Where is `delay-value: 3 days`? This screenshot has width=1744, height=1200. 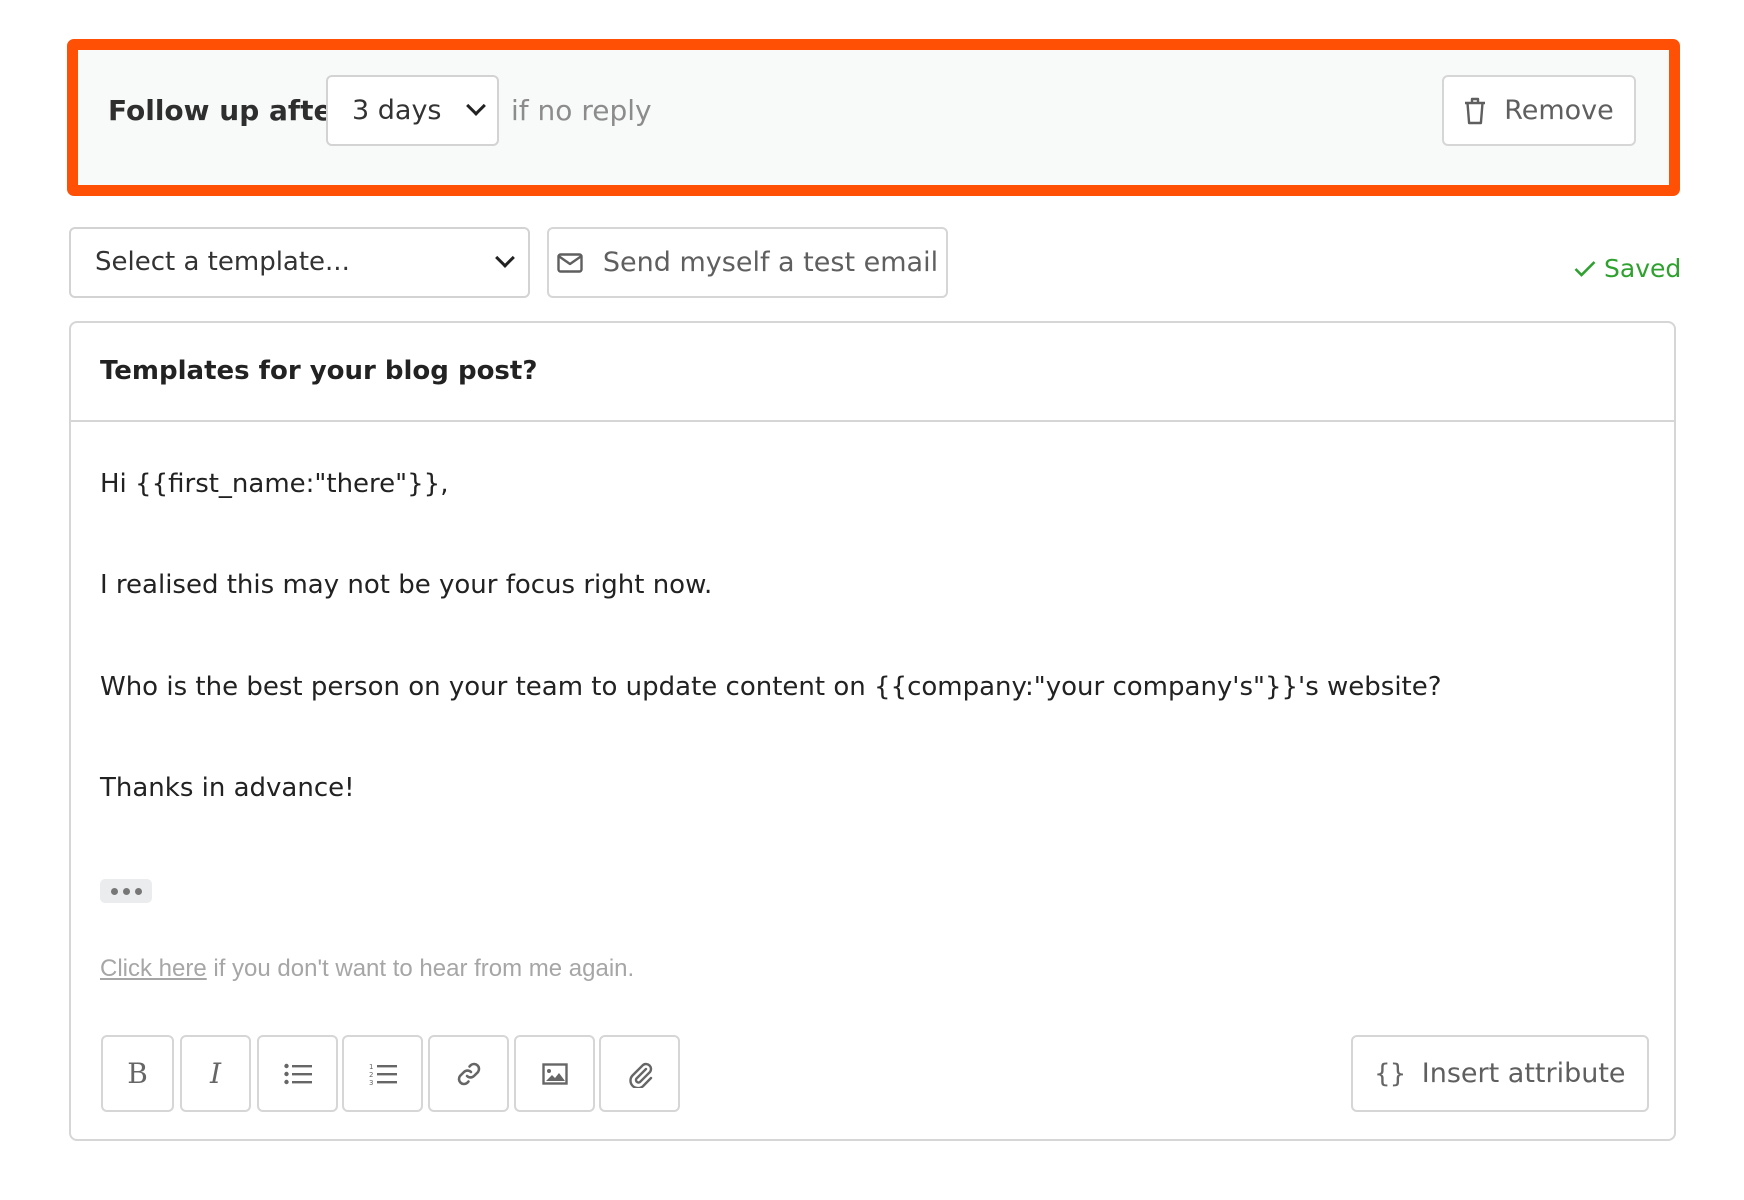 delay-value: 3 days is located at coordinates (397, 110).